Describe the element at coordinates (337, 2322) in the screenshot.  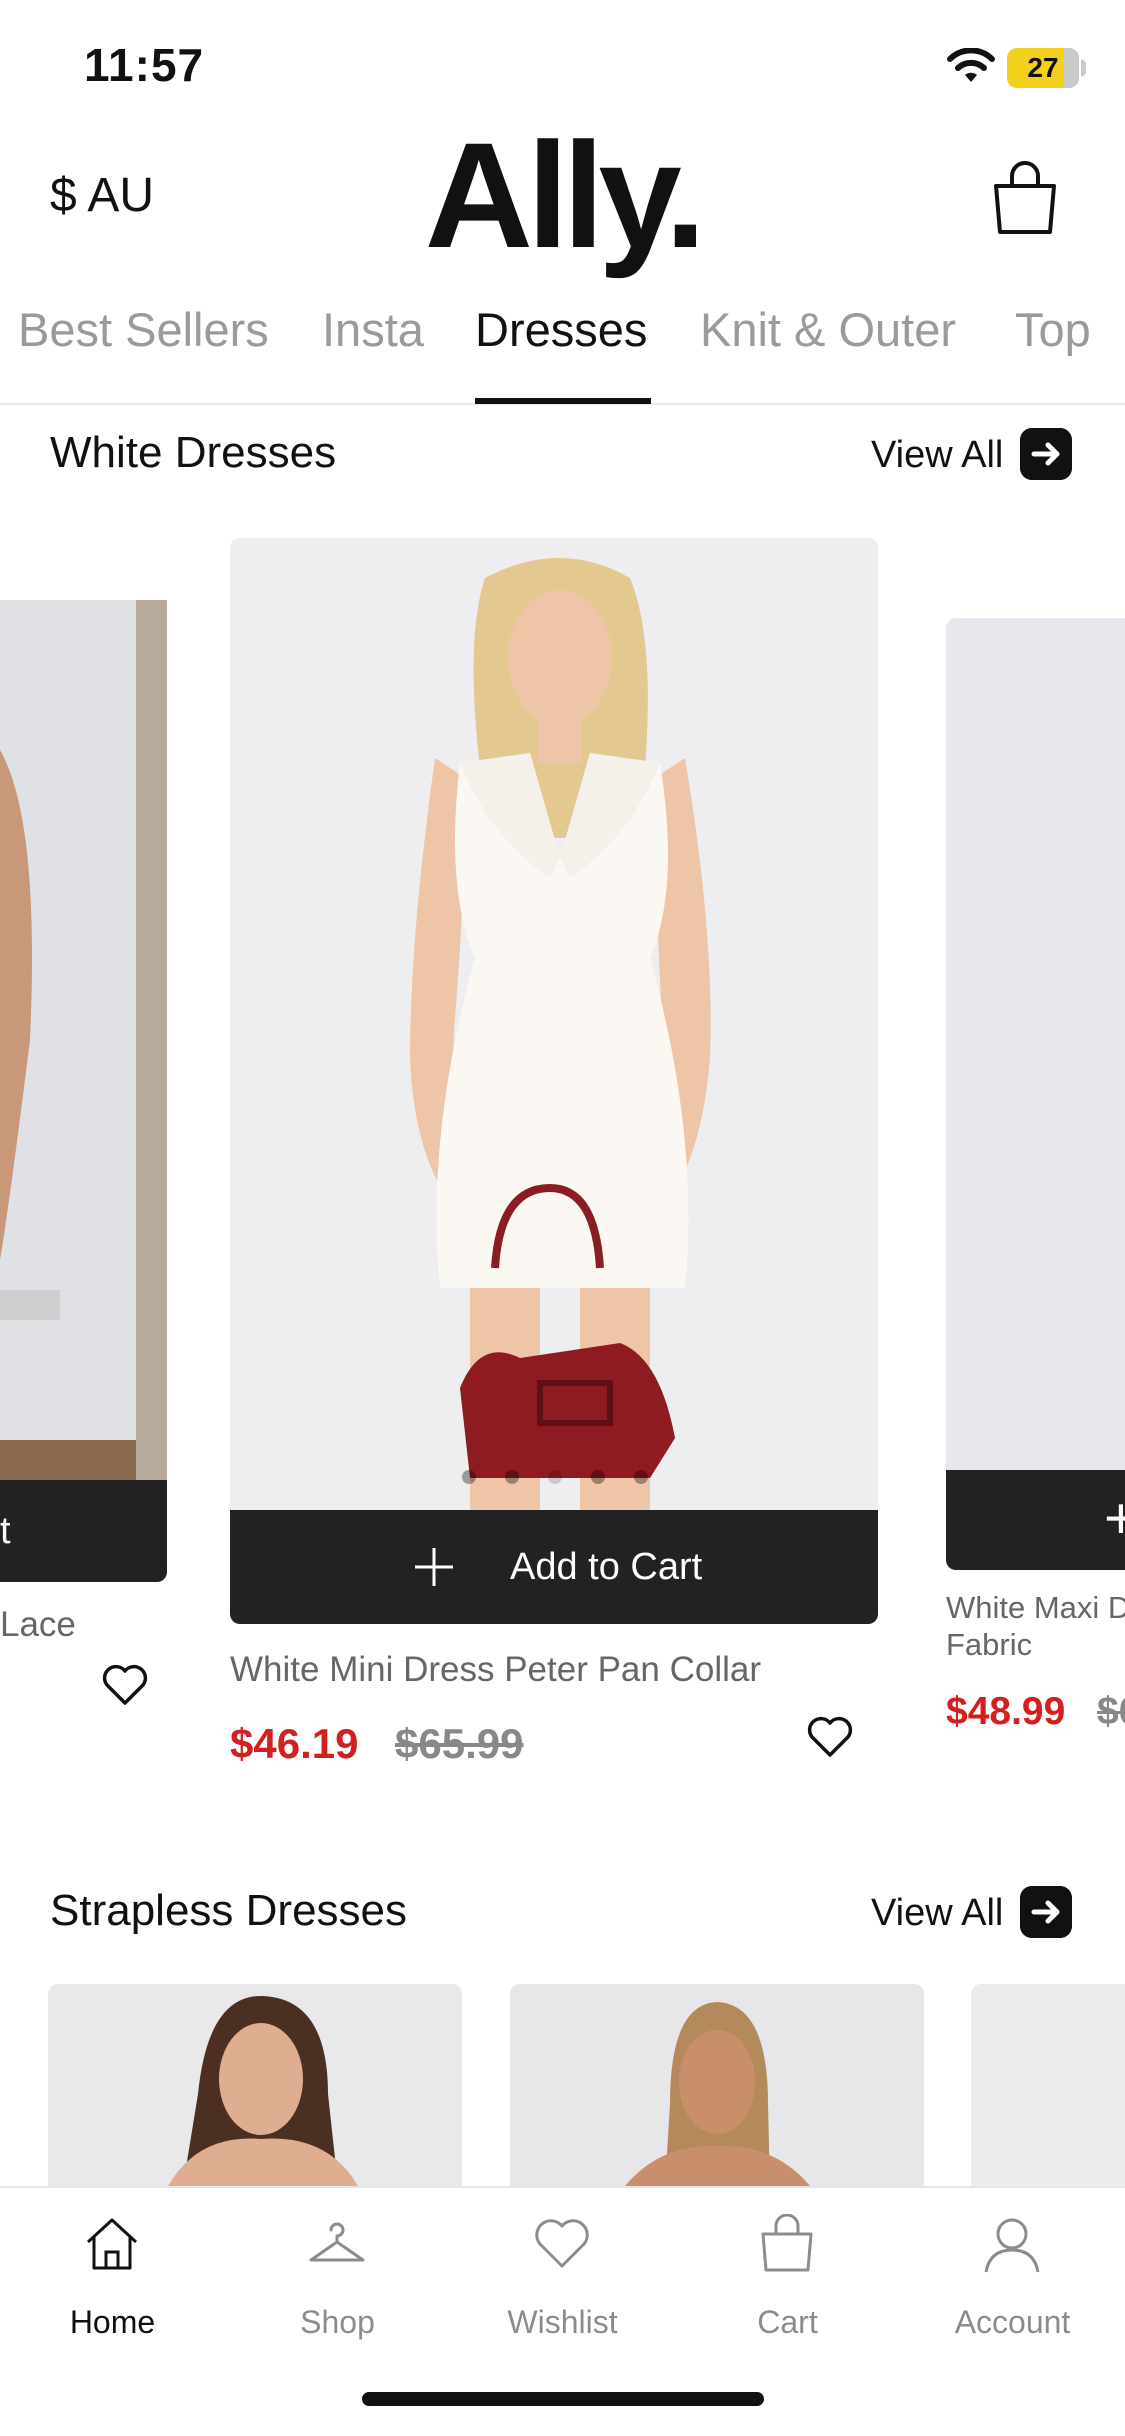
I see `nav-label: Shop` at that location.